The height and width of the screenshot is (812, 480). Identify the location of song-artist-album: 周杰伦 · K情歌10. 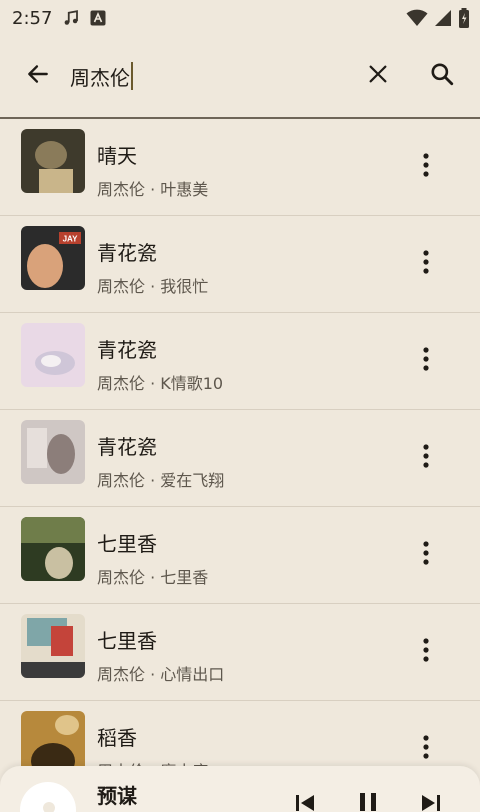
(160, 383).